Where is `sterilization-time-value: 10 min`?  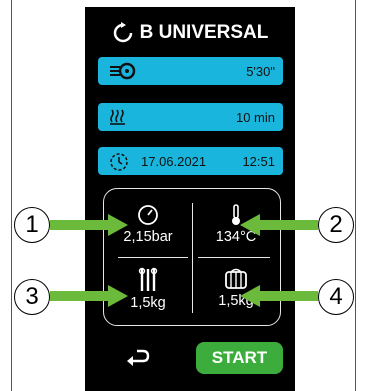 sterilization-time-value: 10 min is located at coordinates (255, 117).